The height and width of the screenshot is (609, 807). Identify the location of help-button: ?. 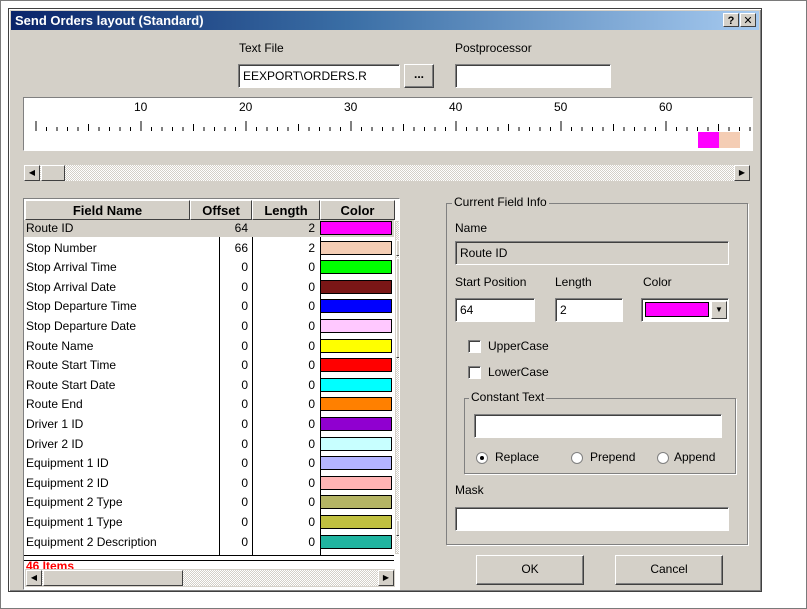
(731, 20).